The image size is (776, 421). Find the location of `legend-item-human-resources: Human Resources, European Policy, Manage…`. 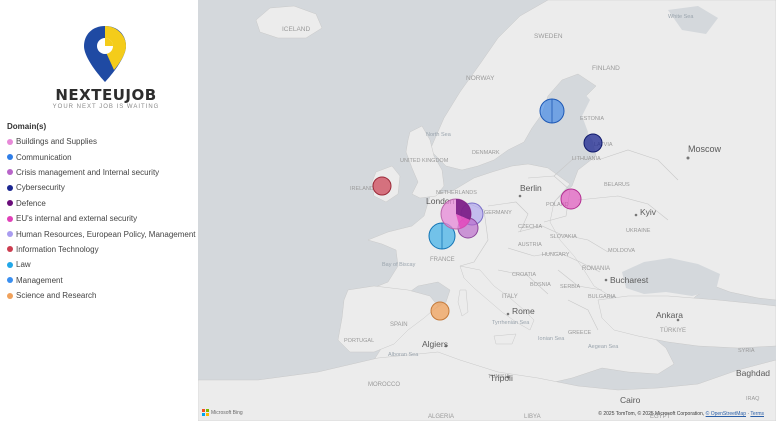

legend-item-human-resources: Human Resources, European Policy, Manage… is located at coordinates (101, 233).